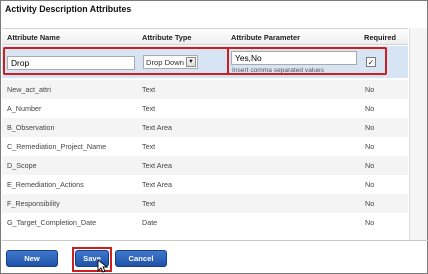 This screenshot has width=428, height=274. Describe the element at coordinates (68, 9) in the screenshot. I see `dialog-title: Activity Description Attributes` at that location.